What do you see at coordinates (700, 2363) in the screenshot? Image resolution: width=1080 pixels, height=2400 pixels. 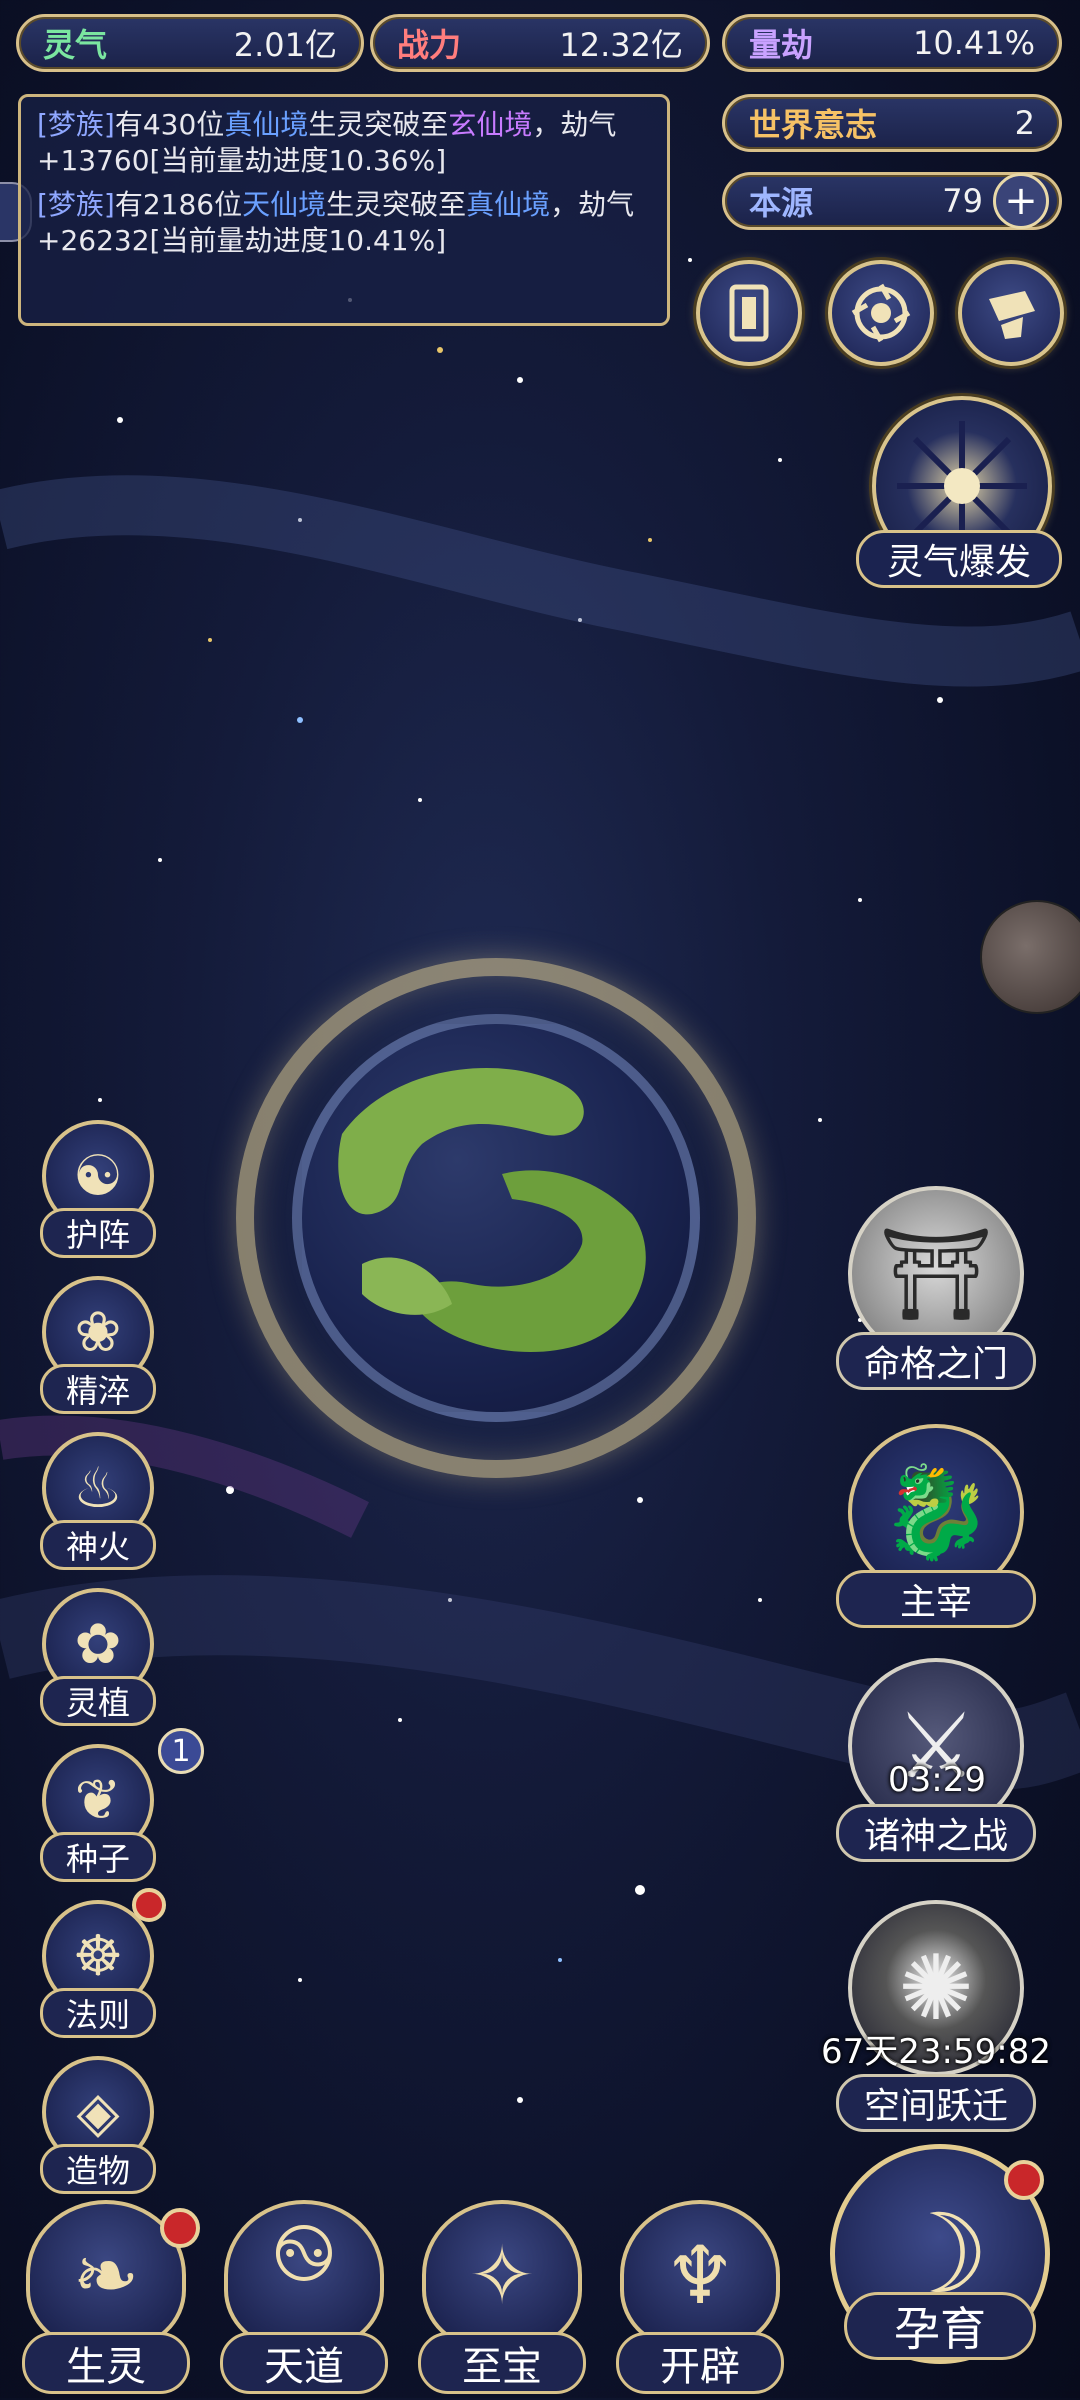 I see `open-label: 开辟` at bounding box center [700, 2363].